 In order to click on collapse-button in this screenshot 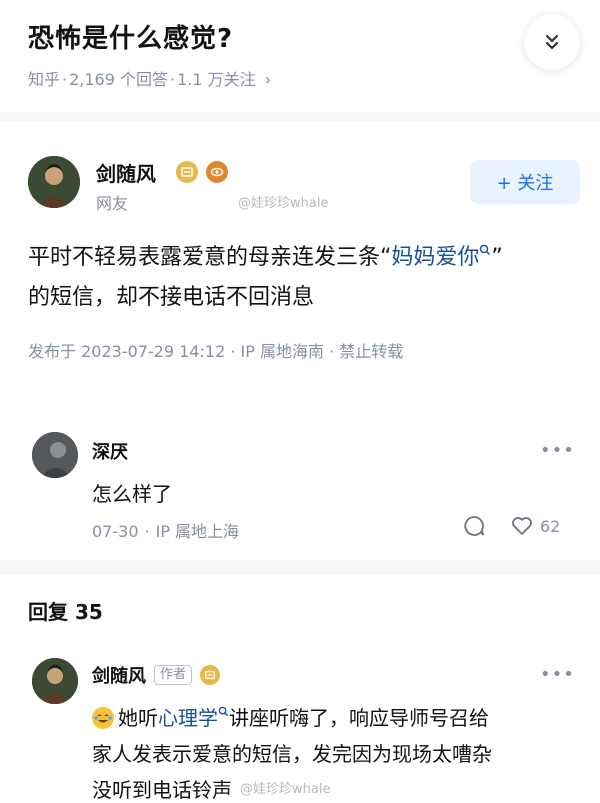, I will do `click(552, 42)`.